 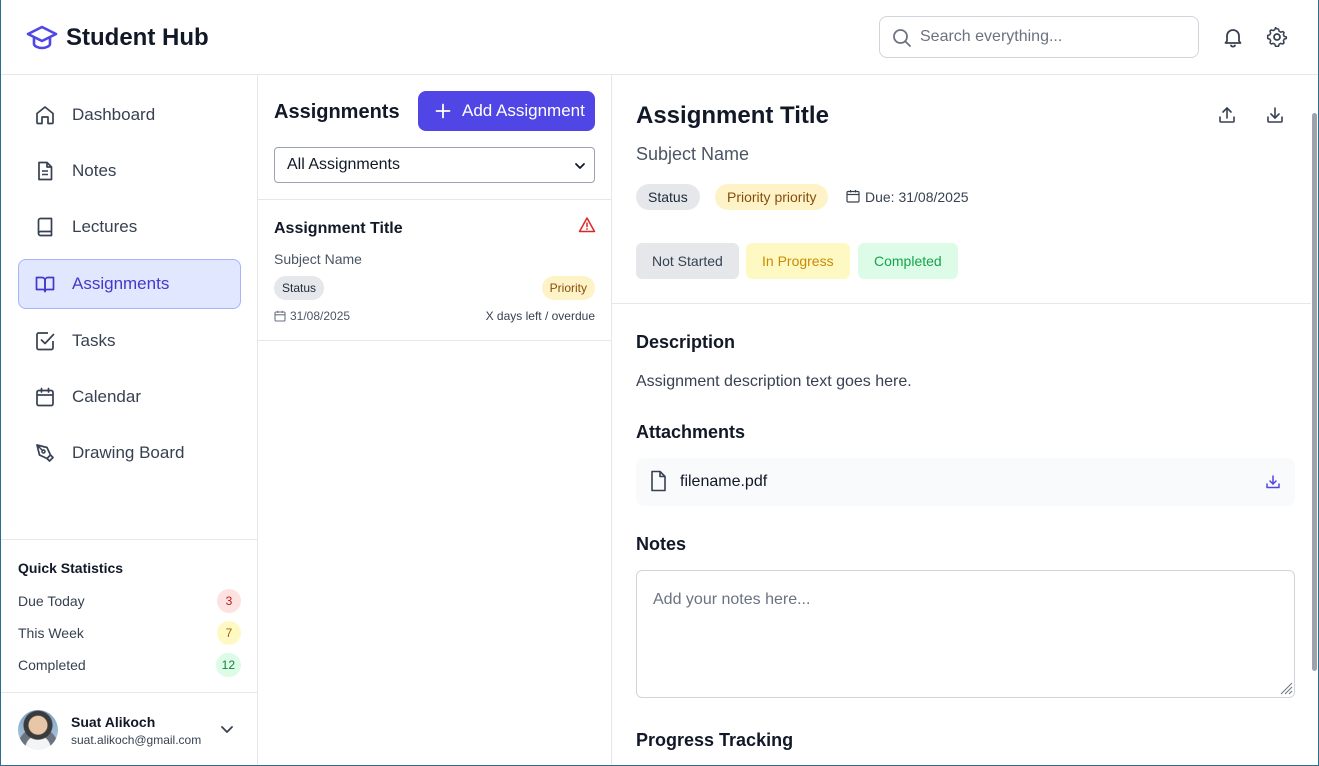 What do you see at coordinates (1314, 392) in the screenshot?
I see `scrollbar-thumb` at bounding box center [1314, 392].